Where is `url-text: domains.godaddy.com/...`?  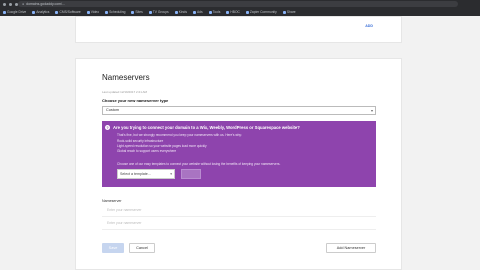
url-text: domains.godaddy.com/... is located at coordinates (45, 4).